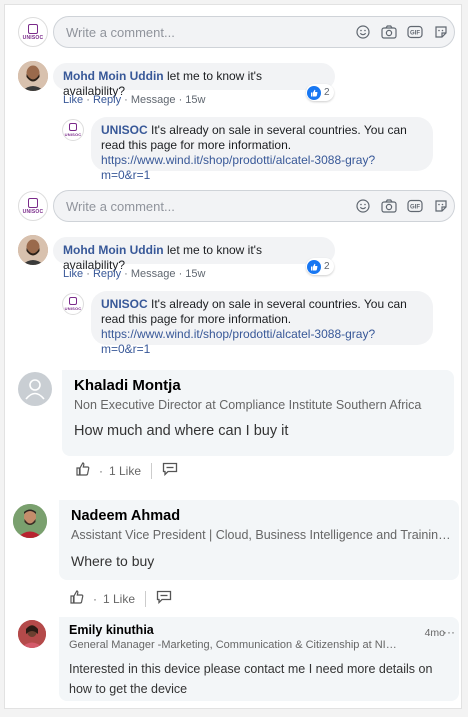 The height and width of the screenshot is (717, 468). I want to click on li-author-name: Nadeem Ahmad, so click(125, 516).